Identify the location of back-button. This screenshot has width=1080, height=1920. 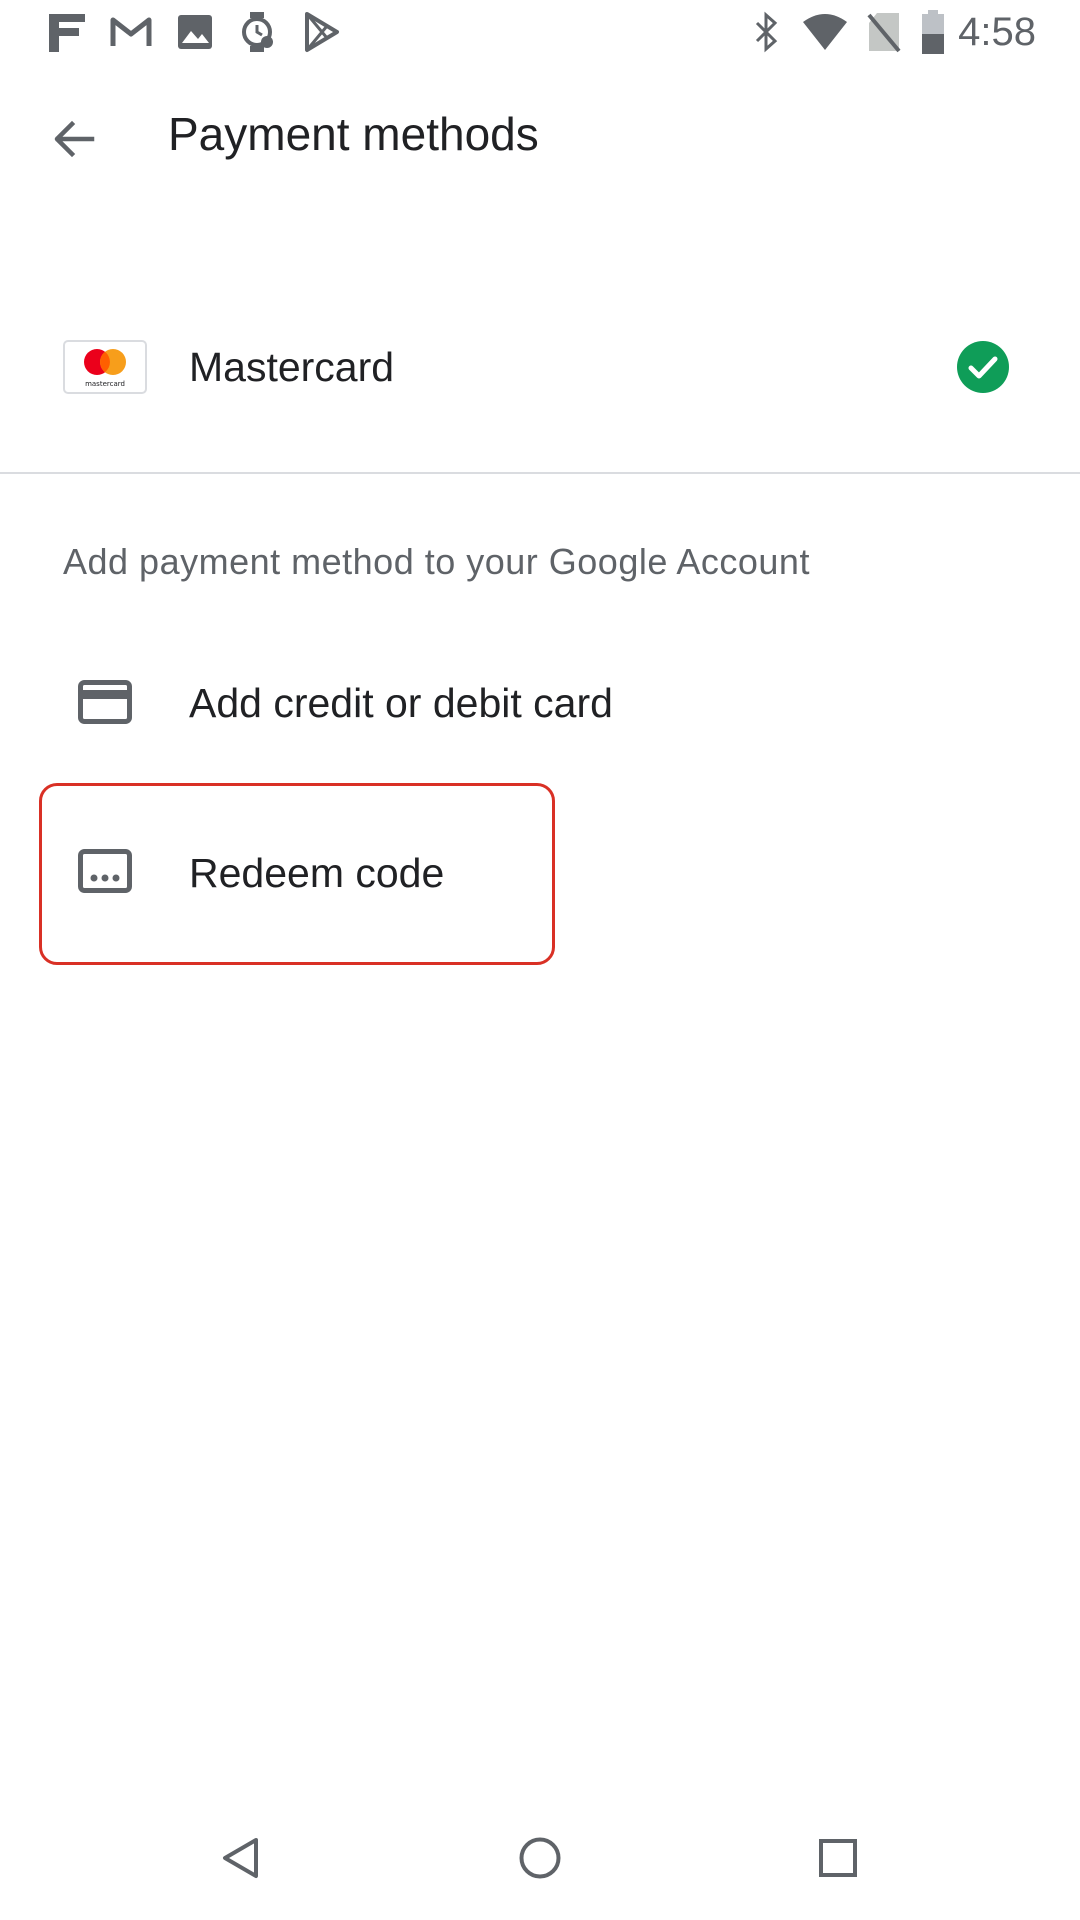
(74, 141).